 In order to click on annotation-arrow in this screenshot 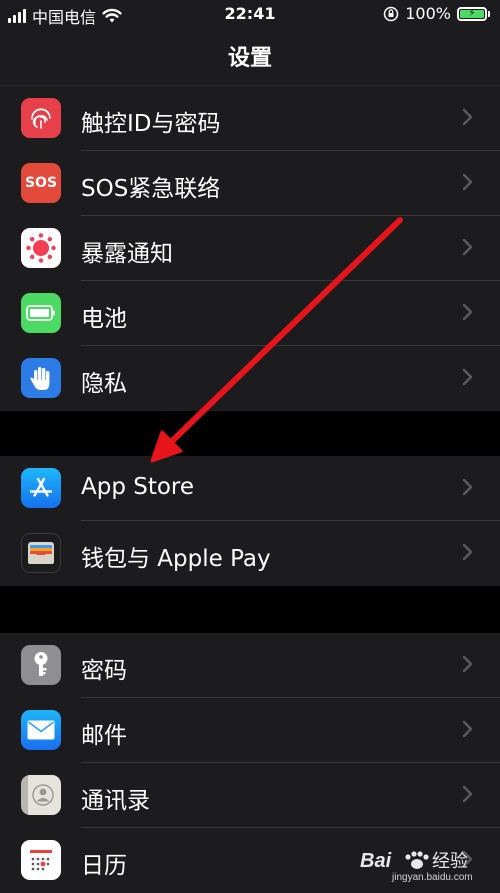, I will do `click(276, 340)`.